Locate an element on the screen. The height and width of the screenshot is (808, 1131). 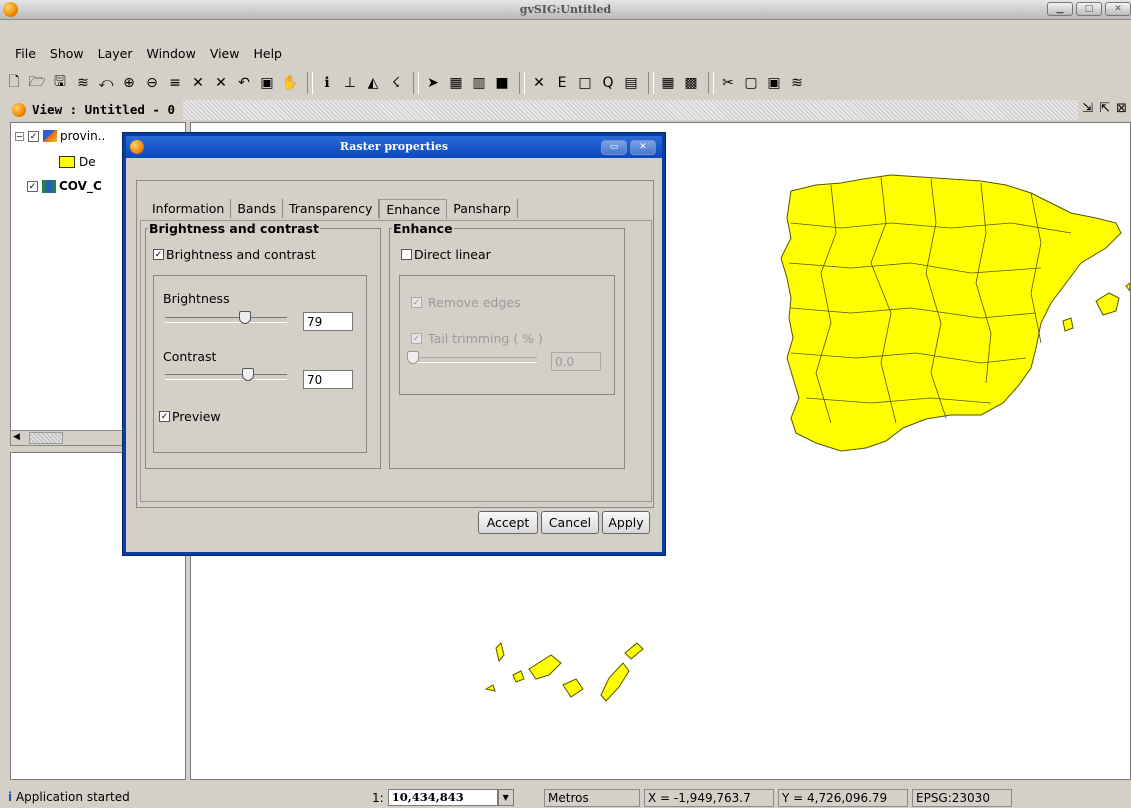
ibiza-shape is located at coordinates (1068, 324).